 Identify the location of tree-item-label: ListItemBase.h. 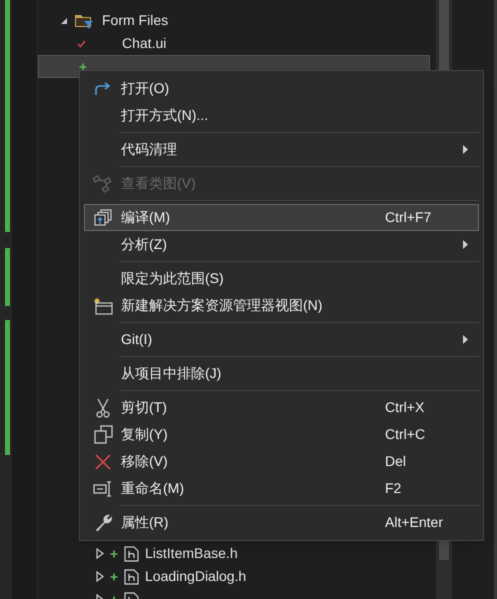
(191, 553).